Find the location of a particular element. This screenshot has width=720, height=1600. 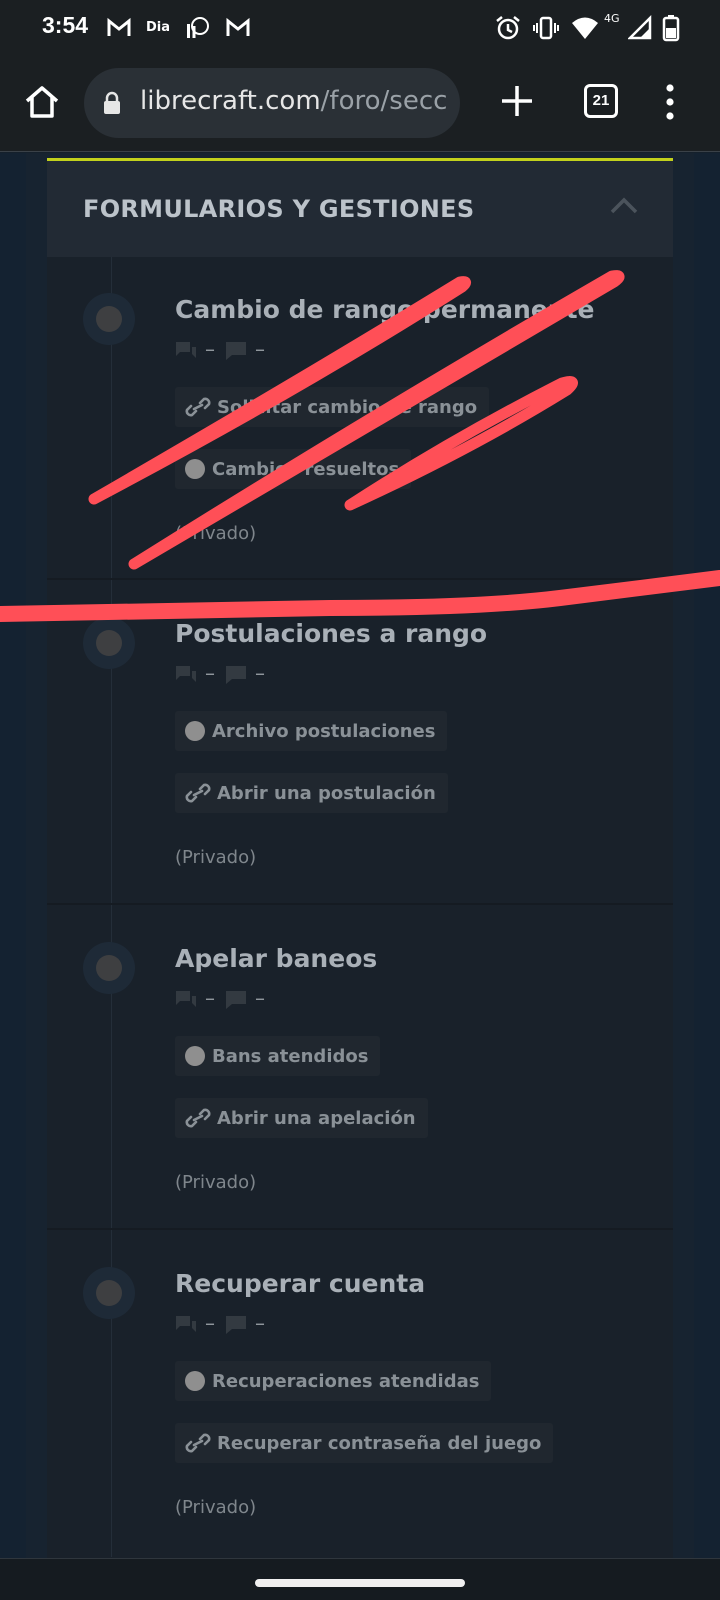

browser-toolbar: librecraft.com/foro/secc 21 is located at coordinates (360, 104).